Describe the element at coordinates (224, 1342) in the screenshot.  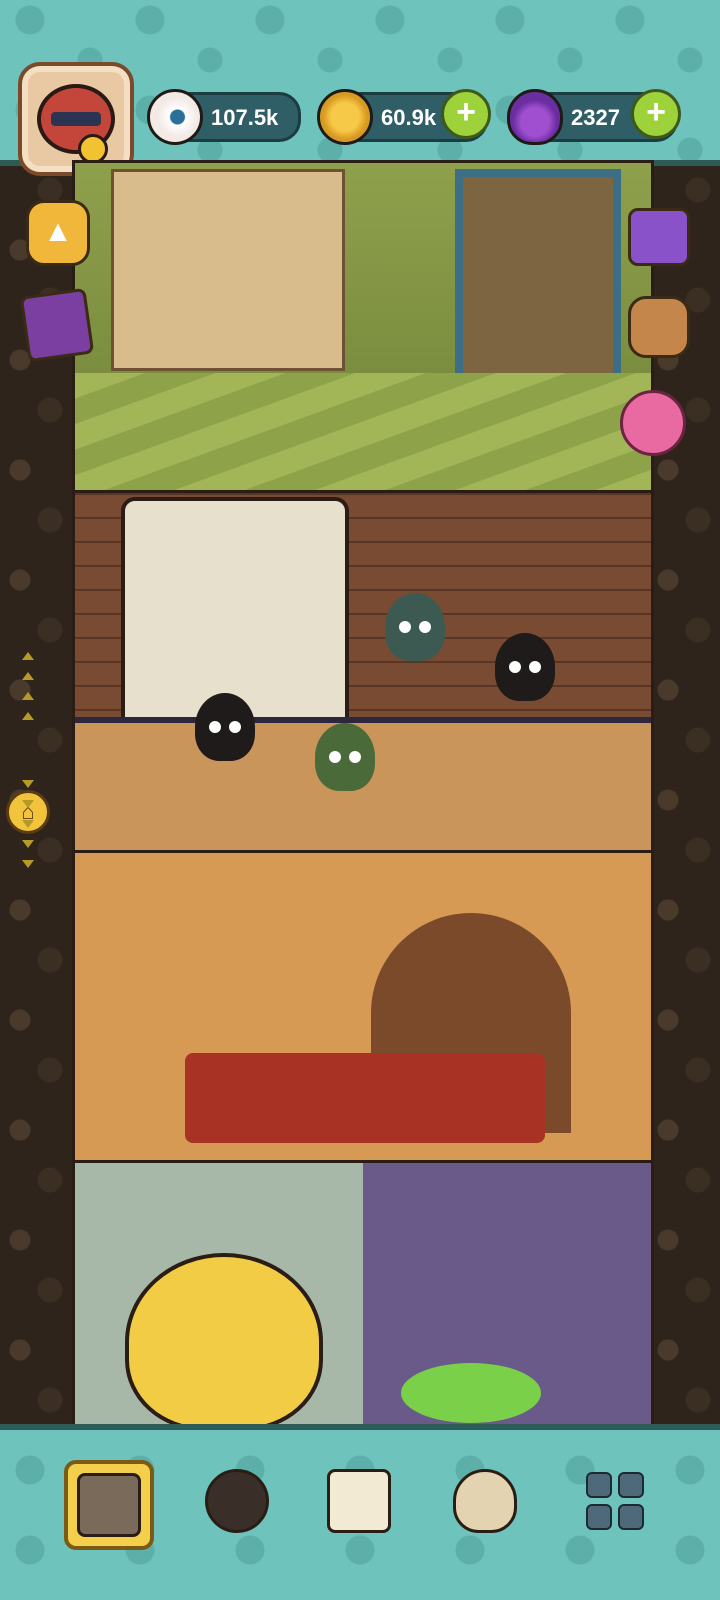
I see `boss-monster` at that location.